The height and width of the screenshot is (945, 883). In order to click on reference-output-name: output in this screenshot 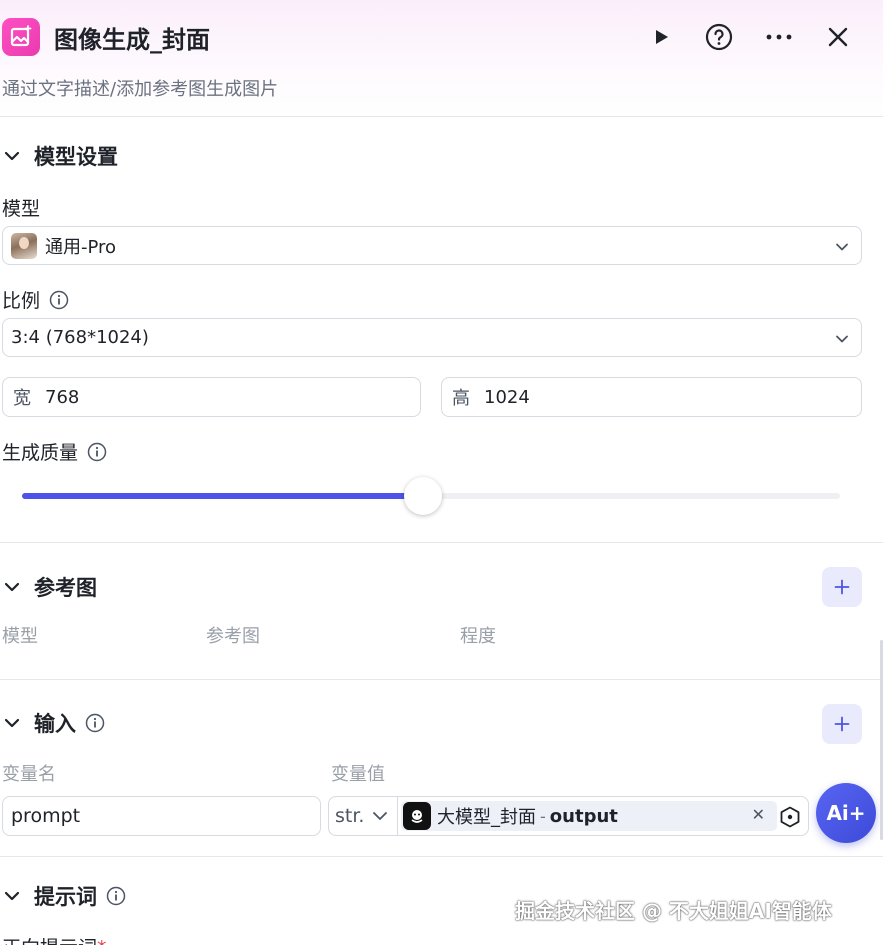, I will do `click(583, 816)`.